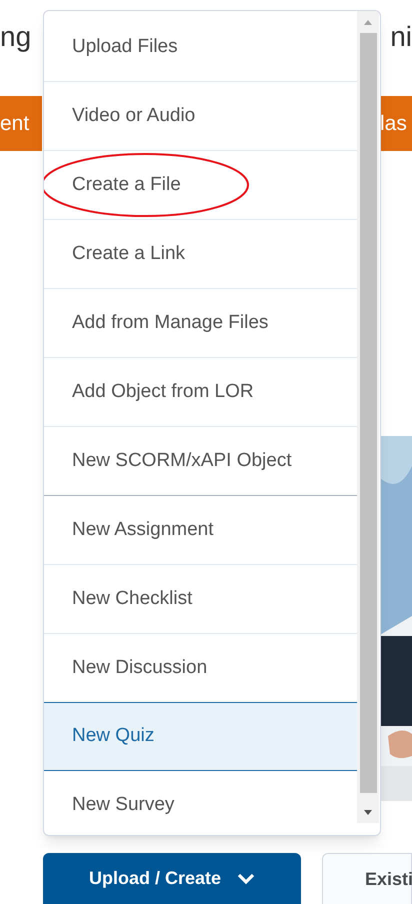  What do you see at coordinates (200, 736) in the screenshot?
I see `menu-item: New Quiz` at bounding box center [200, 736].